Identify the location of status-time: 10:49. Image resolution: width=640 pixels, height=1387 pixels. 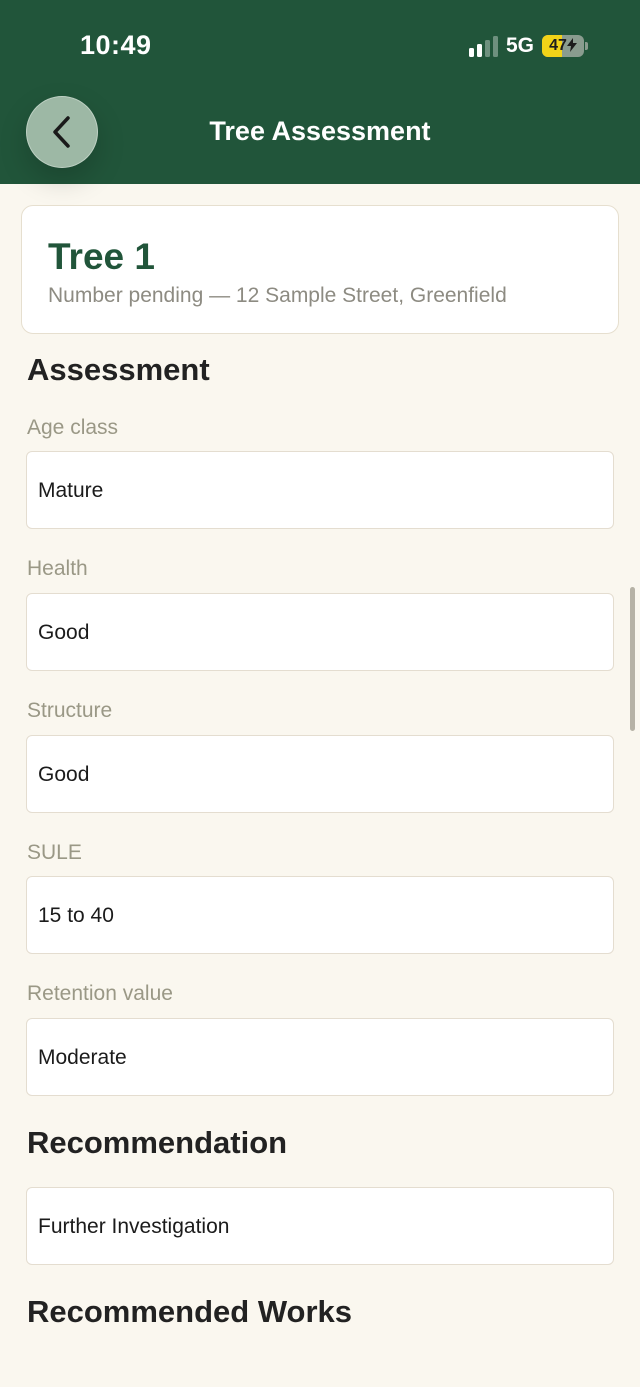
(116, 45).